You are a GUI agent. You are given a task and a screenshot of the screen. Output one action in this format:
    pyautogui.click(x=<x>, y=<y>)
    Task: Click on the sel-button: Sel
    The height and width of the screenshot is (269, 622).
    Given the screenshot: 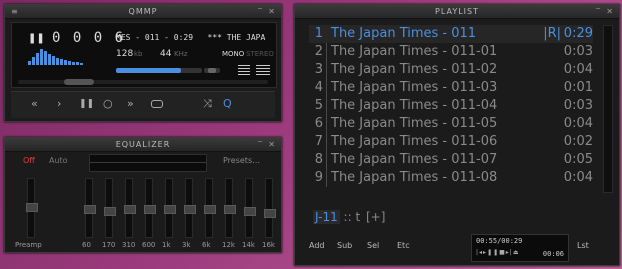 What is the action you would take?
    pyautogui.click(x=373, y=245)
    